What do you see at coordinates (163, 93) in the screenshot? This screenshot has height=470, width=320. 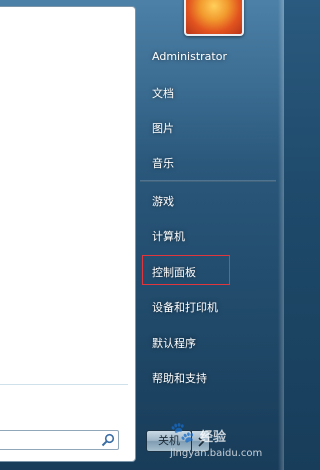 I see `menu-item-documents: 文档` at bounding box center [163, 93].